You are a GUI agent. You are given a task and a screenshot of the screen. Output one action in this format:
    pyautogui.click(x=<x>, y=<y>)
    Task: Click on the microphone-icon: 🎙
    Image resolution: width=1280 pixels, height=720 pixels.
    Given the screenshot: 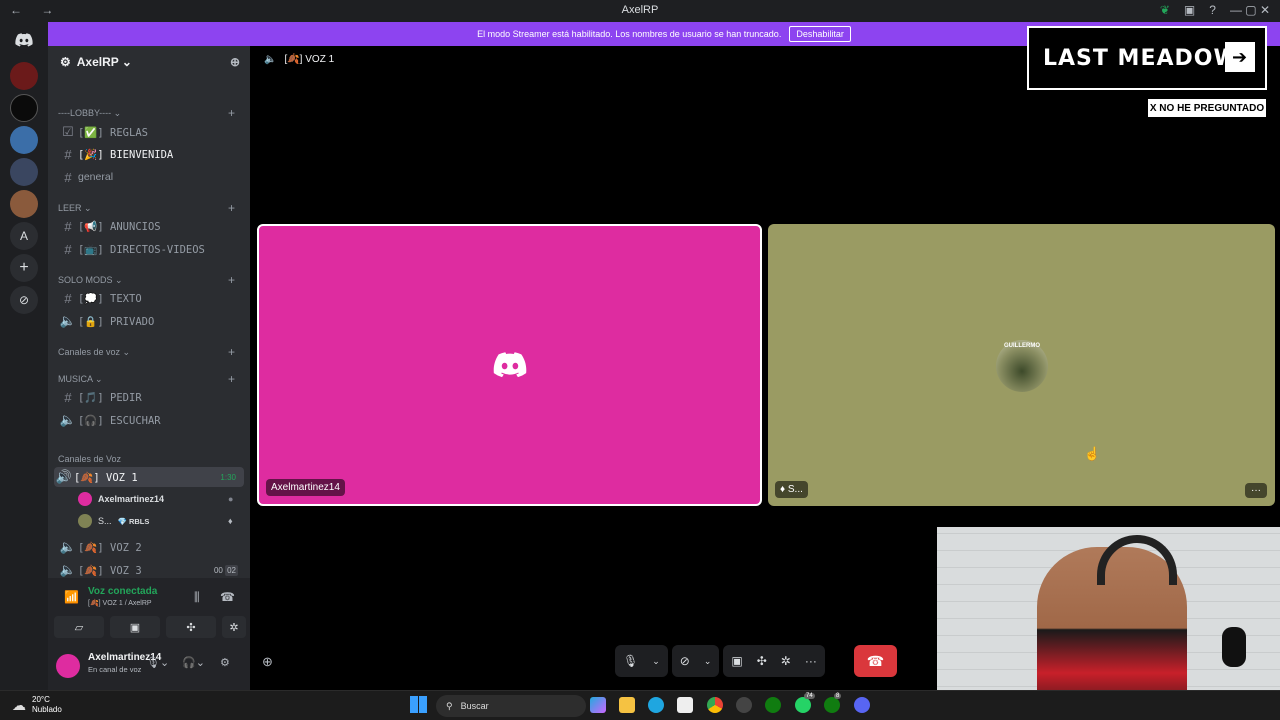 What is the action you would take?
    pyautogui.click(x=630, y=661)
    